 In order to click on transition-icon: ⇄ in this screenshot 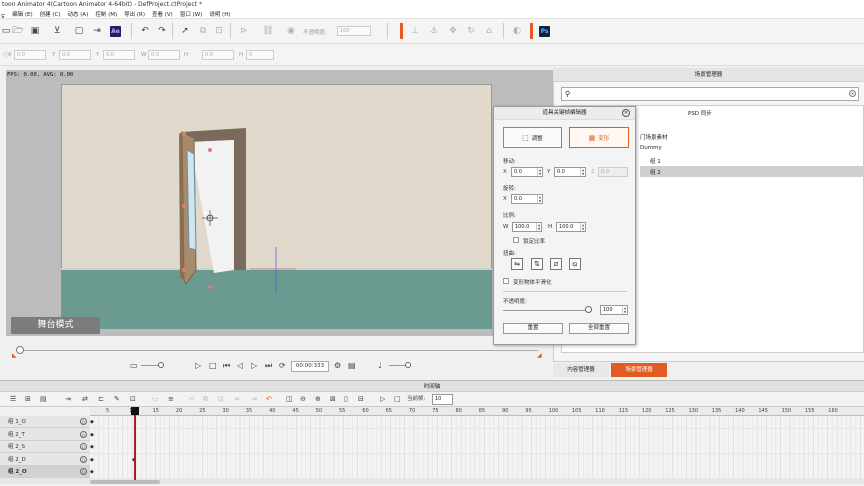, I will do `click(85, 399)`.